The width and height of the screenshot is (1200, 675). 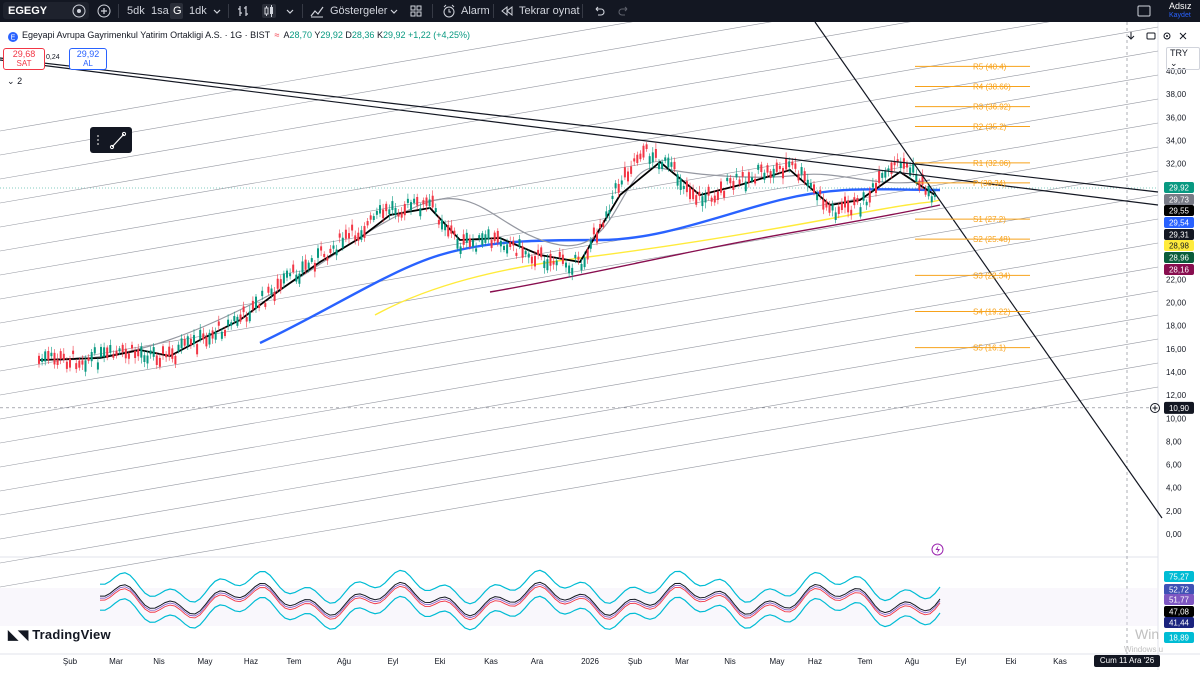 What do you see at coordinates (989, 183) in the screenshot?
I see `pivot-level-label: P (30.34)` at bounding box center [989, 183].